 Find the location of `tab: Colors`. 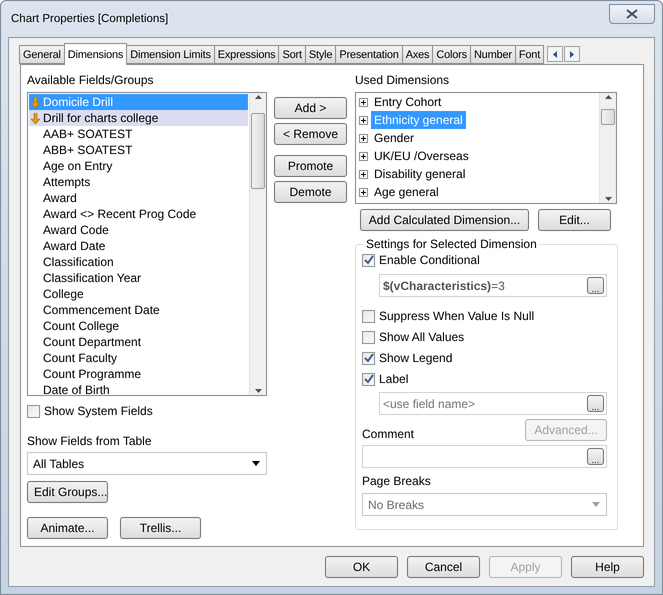

tab: Colors is located at coordinates (451, 54).